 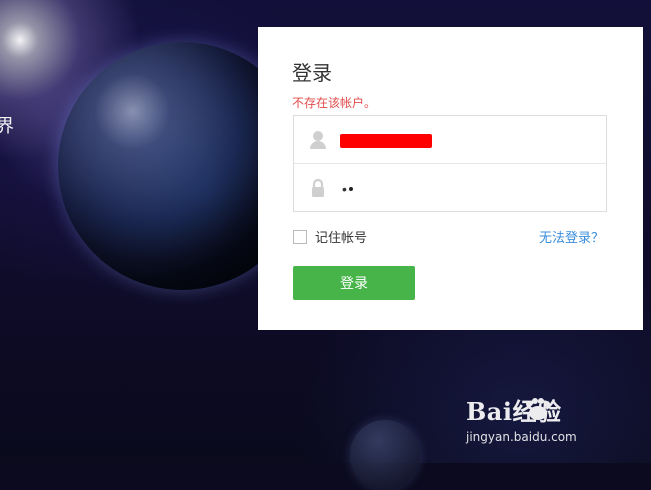 I want to click on password-input, so click(x=468, y=189).